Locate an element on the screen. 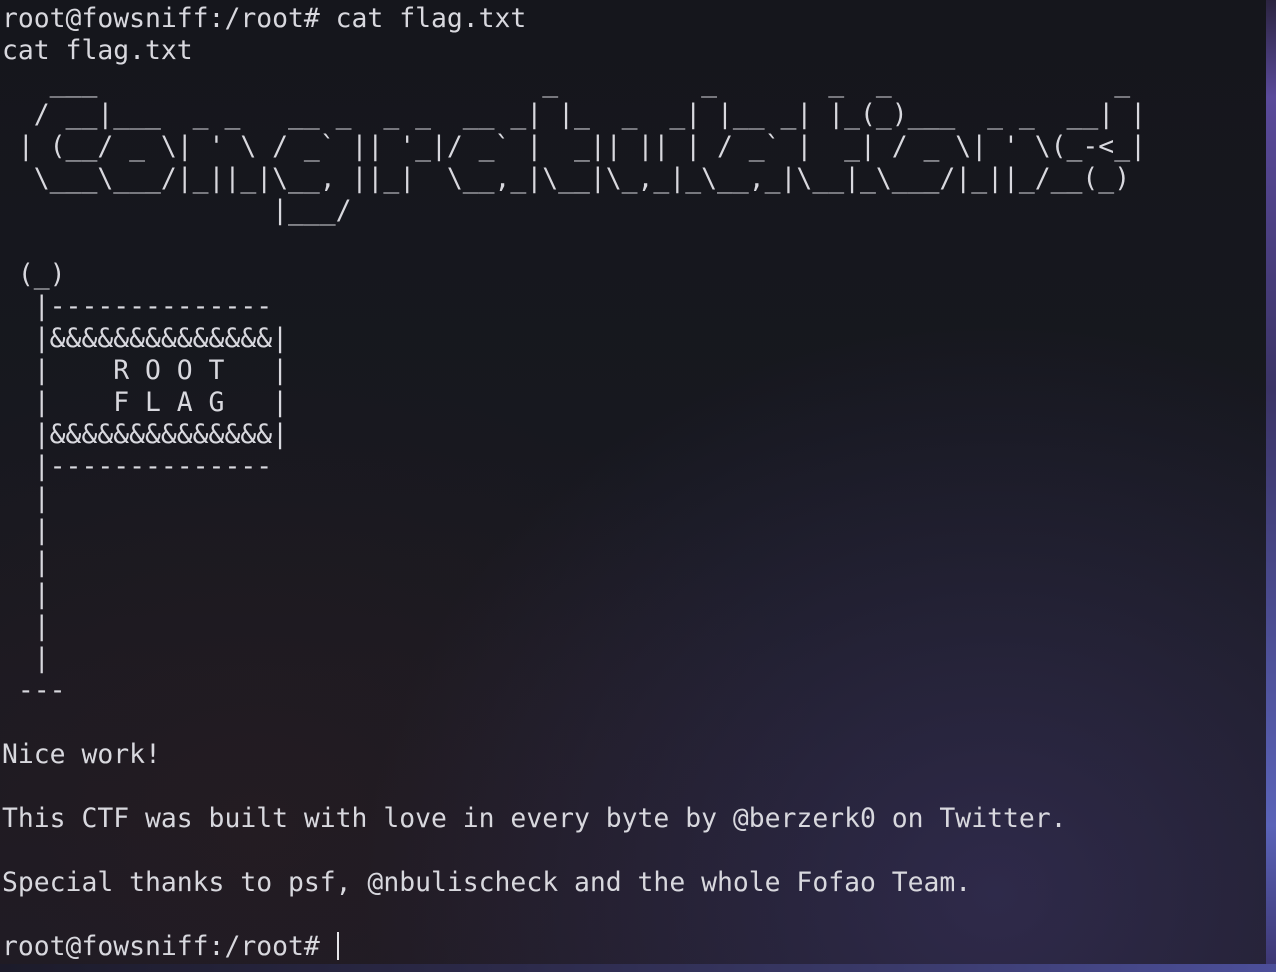 The width and height of the screenshot is (1276, 972). success-message: Nice work! is located at coordinates (81, 754).